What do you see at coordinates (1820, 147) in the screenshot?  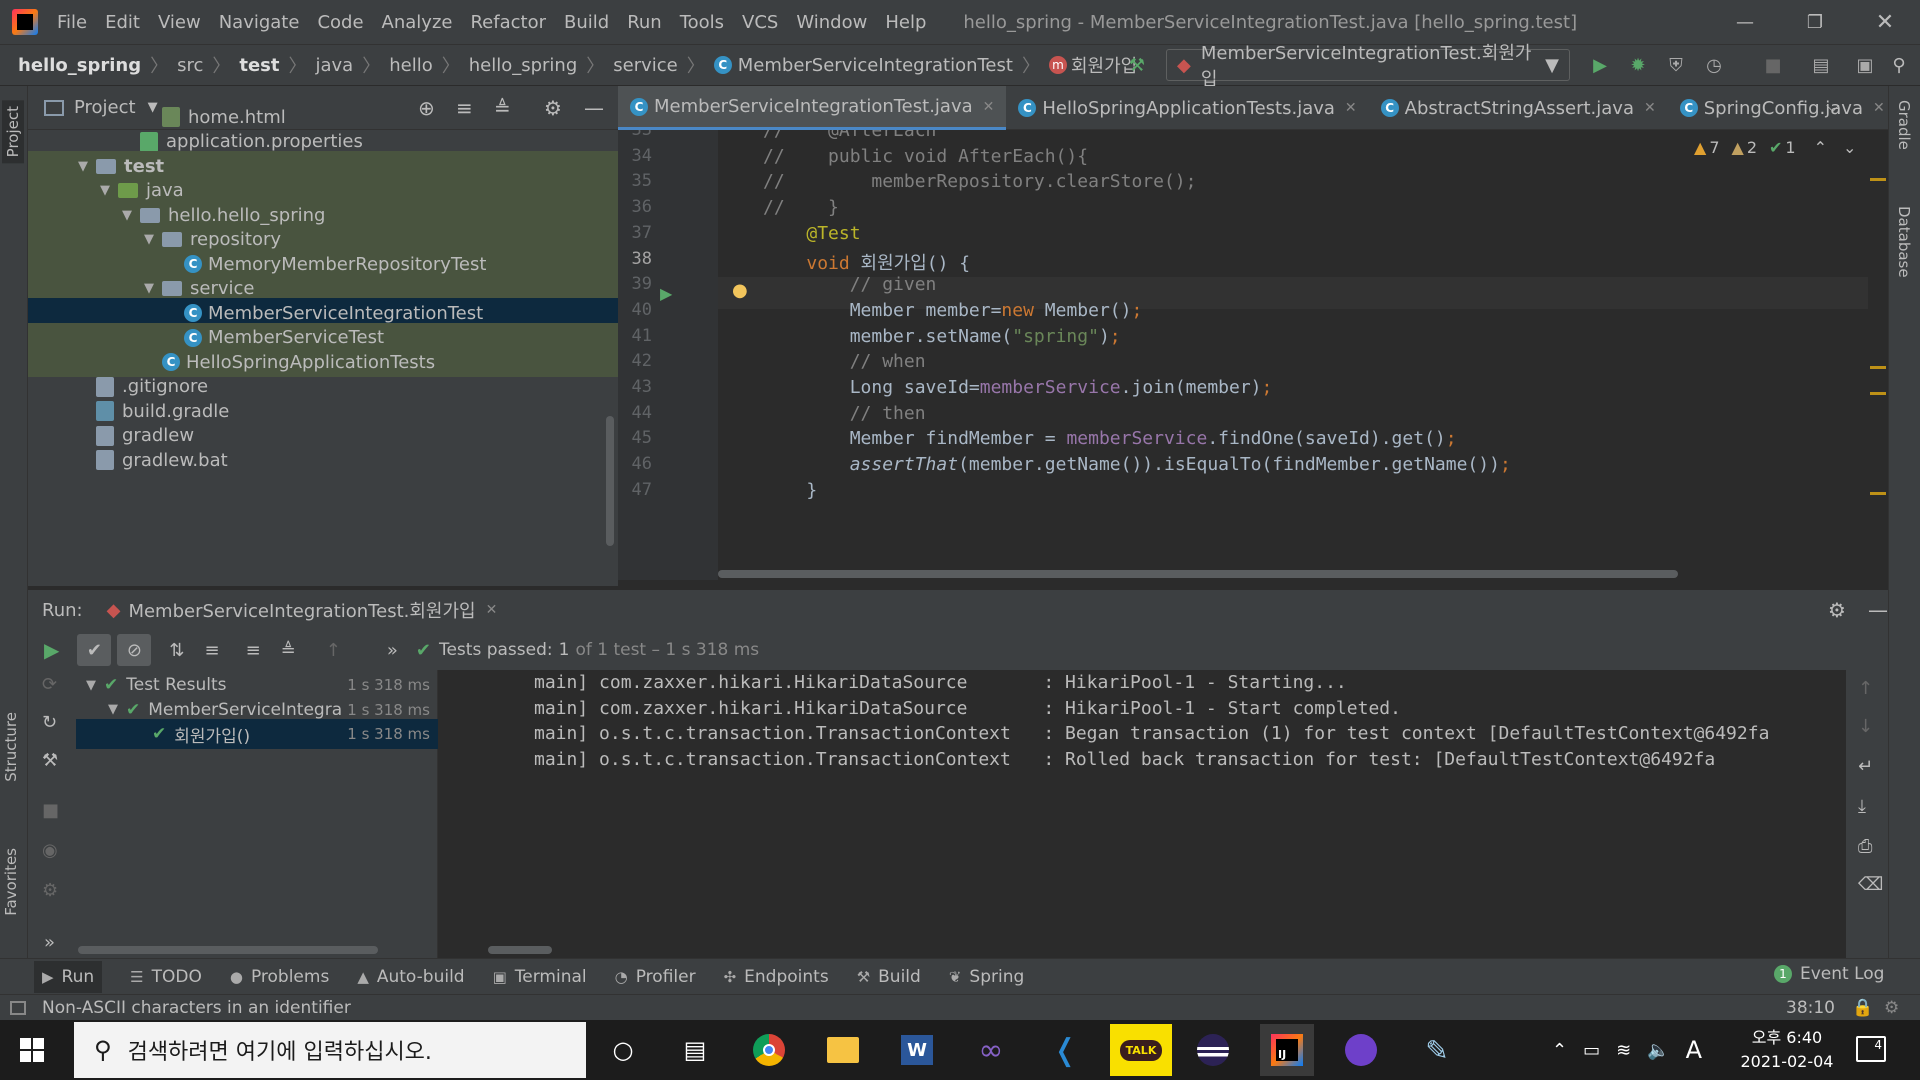 I see `previous-highlight-icon: ⌃` at bounding box center [1820, 147].